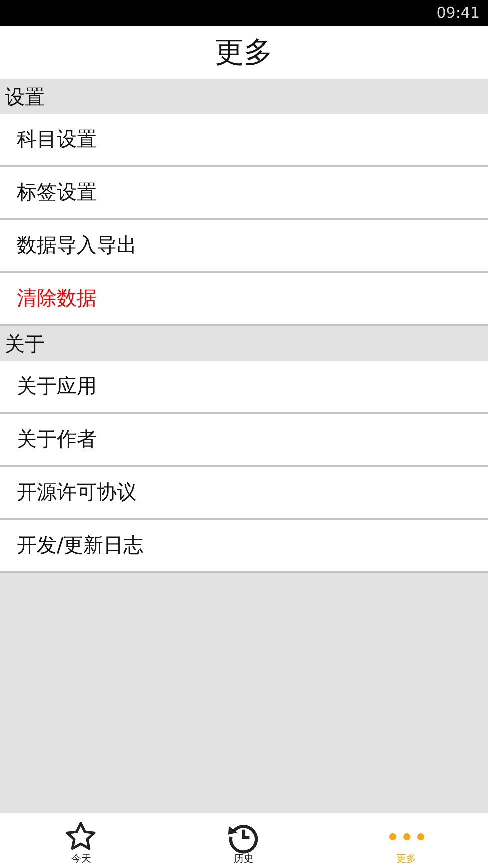 This screenshot has width=488, height=867. I want to click on settings-item: 开源许可协议, so click(244, 493).